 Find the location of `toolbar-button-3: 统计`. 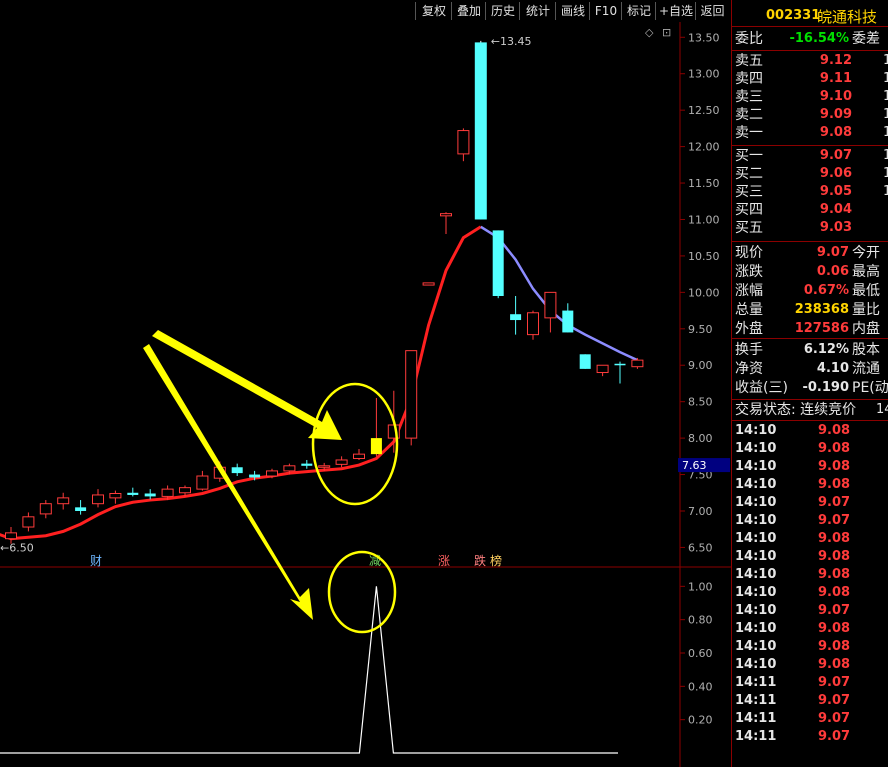

toolbar-button-3: 统计 is located at coordinates (537, 11).